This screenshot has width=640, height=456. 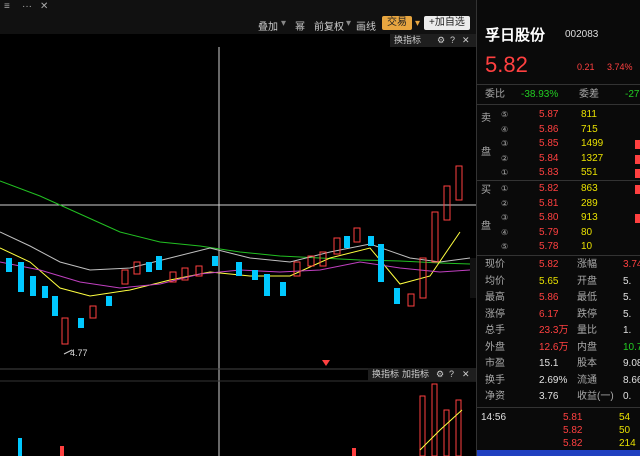 I want to click on stat-value: 3.74, so click(x=631, y=264).